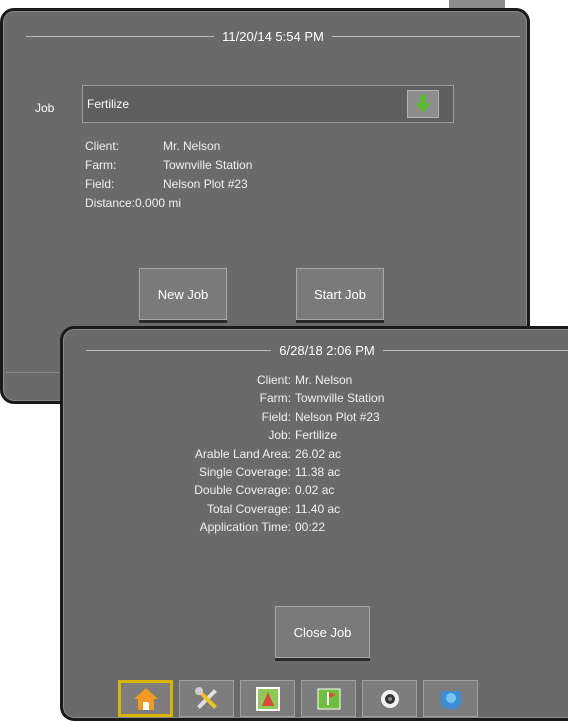 This screenshot has height=721, width=568. Describe the element at coordinates (45, 108) in the screenshot. I see `job-field-label: Job` at that location.